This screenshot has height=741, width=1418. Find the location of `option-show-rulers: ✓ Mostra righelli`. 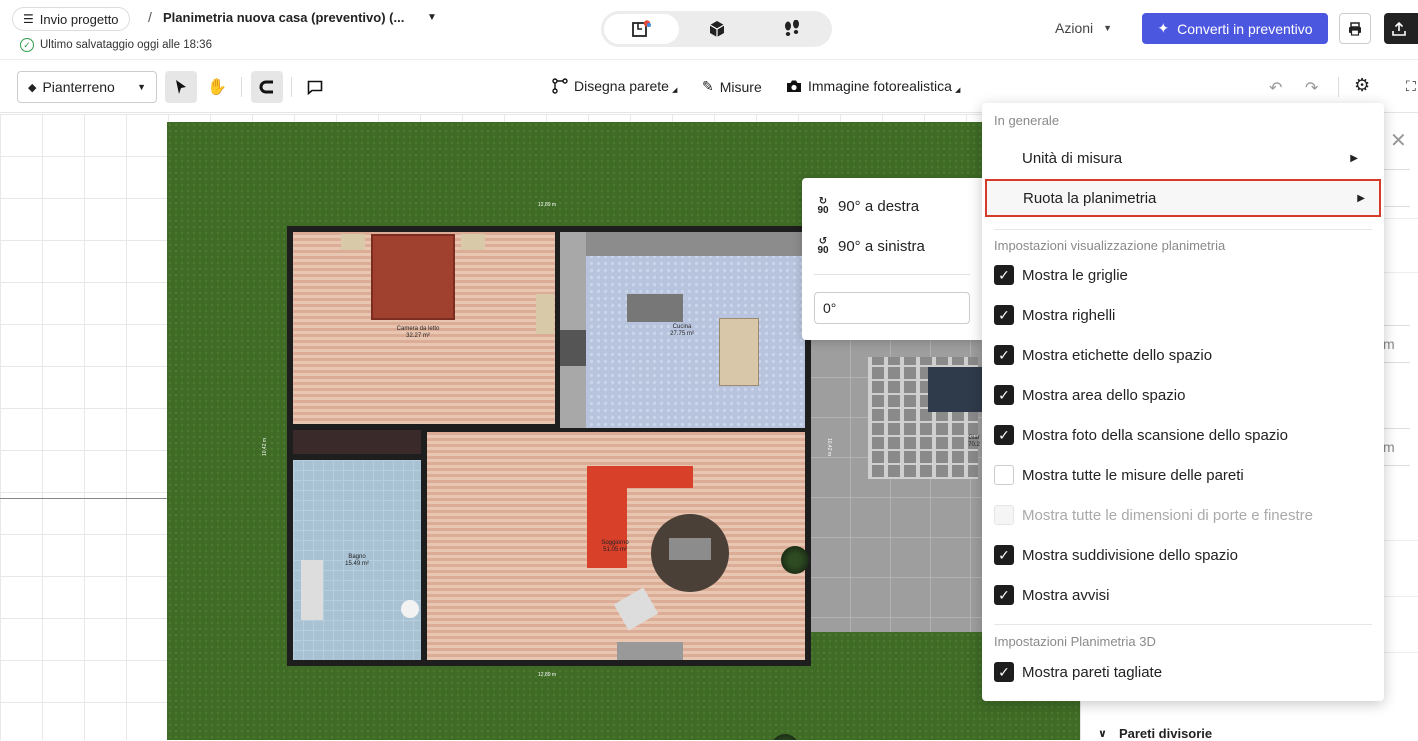

option-show-rulers: ✓ Mostra righelli is located at coordinates (1054, 315).